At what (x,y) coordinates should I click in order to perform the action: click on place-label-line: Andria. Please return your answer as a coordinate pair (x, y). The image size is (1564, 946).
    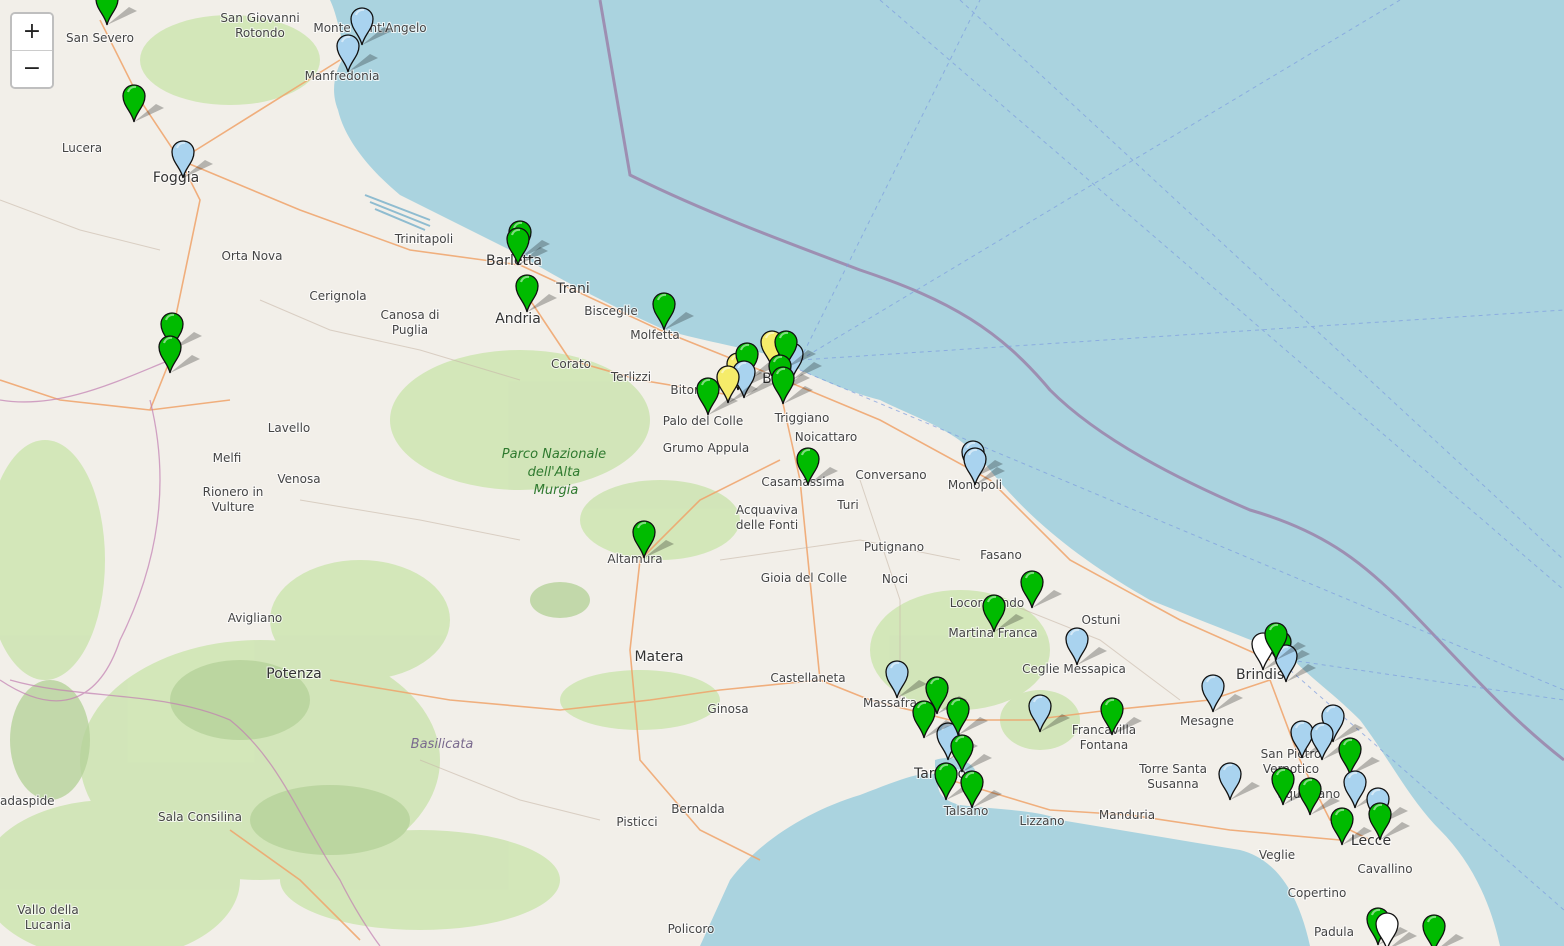
    Looking at the image, I should click on (518, 319).